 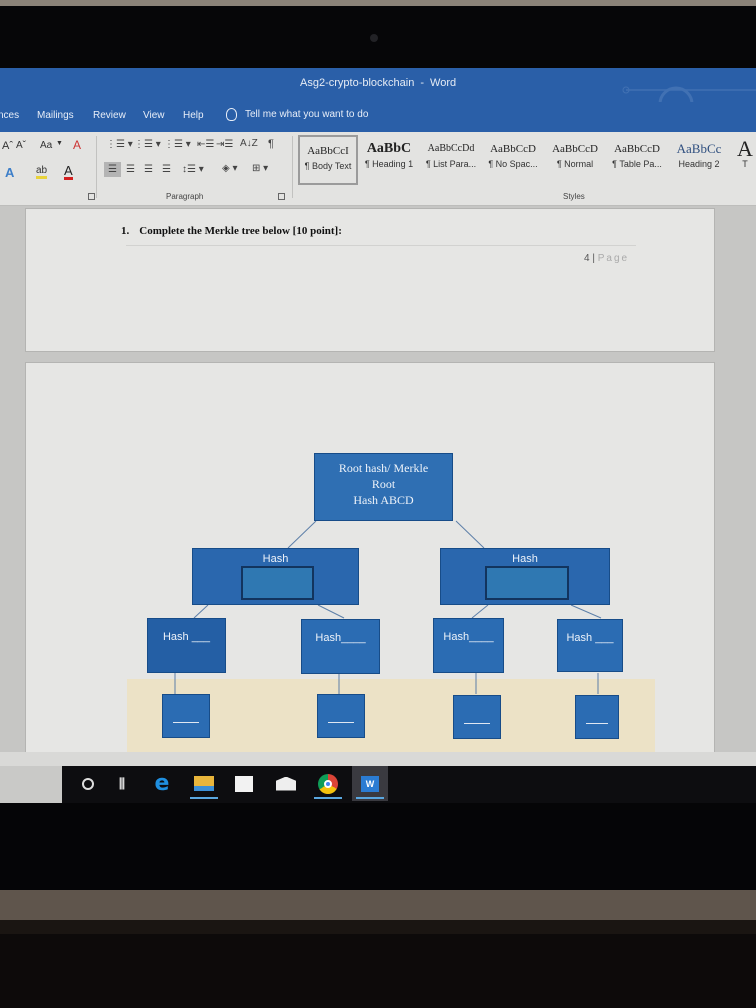 I want to click on chrome-button, so click(x=328, y=783).